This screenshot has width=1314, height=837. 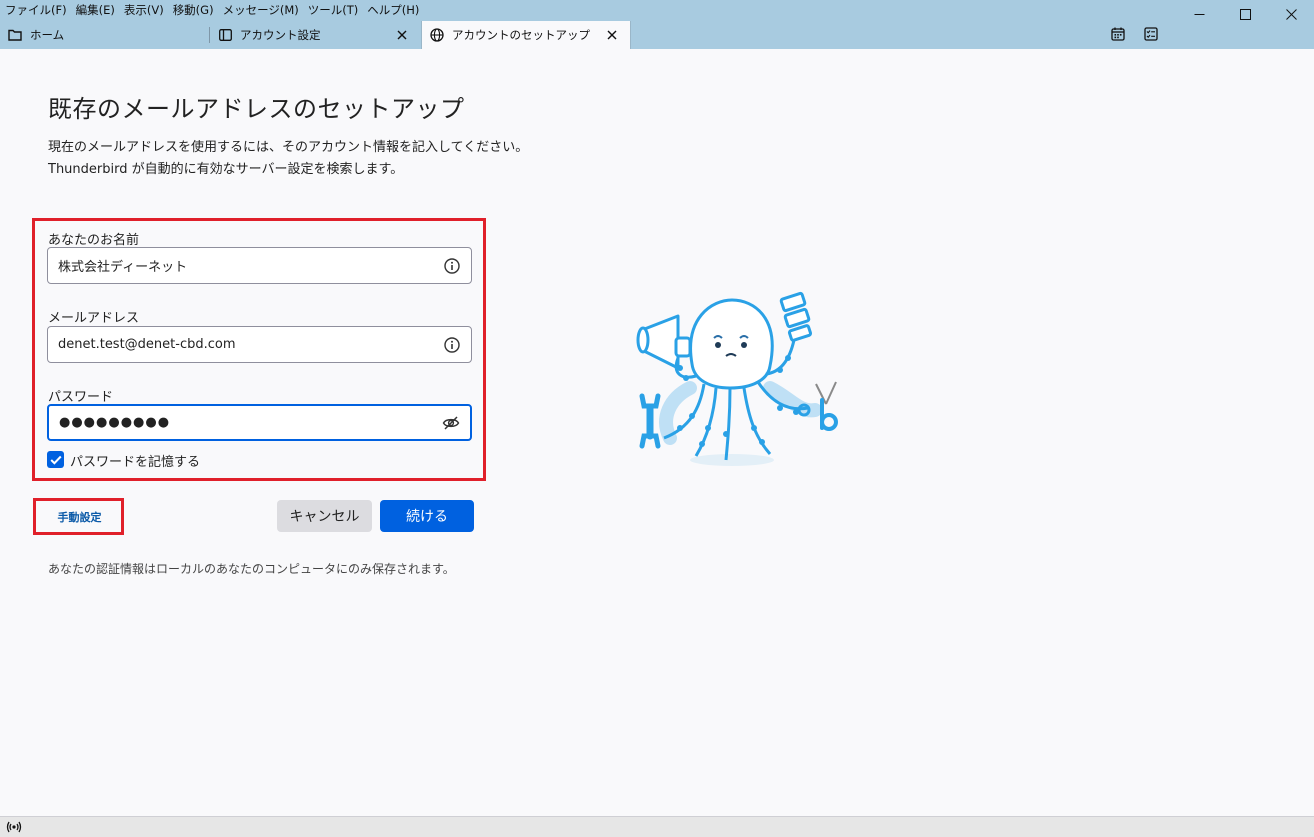 I want to click on page-title: 既存のメールアドレスのセットアップ, so click(x=256, y=109).